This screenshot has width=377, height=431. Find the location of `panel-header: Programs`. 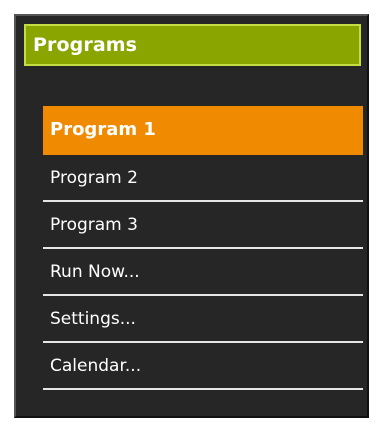

panel-header: Programs is located at coordinates (192, 45).